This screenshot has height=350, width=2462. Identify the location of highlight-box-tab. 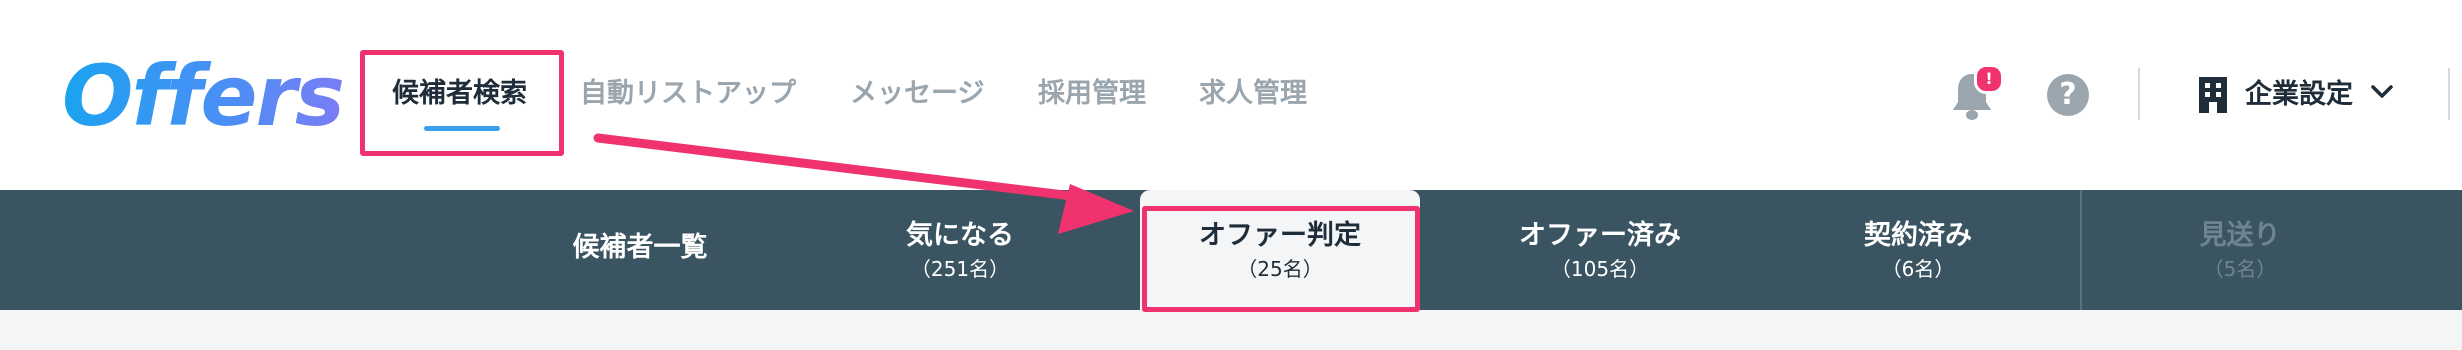
(1281, 259).